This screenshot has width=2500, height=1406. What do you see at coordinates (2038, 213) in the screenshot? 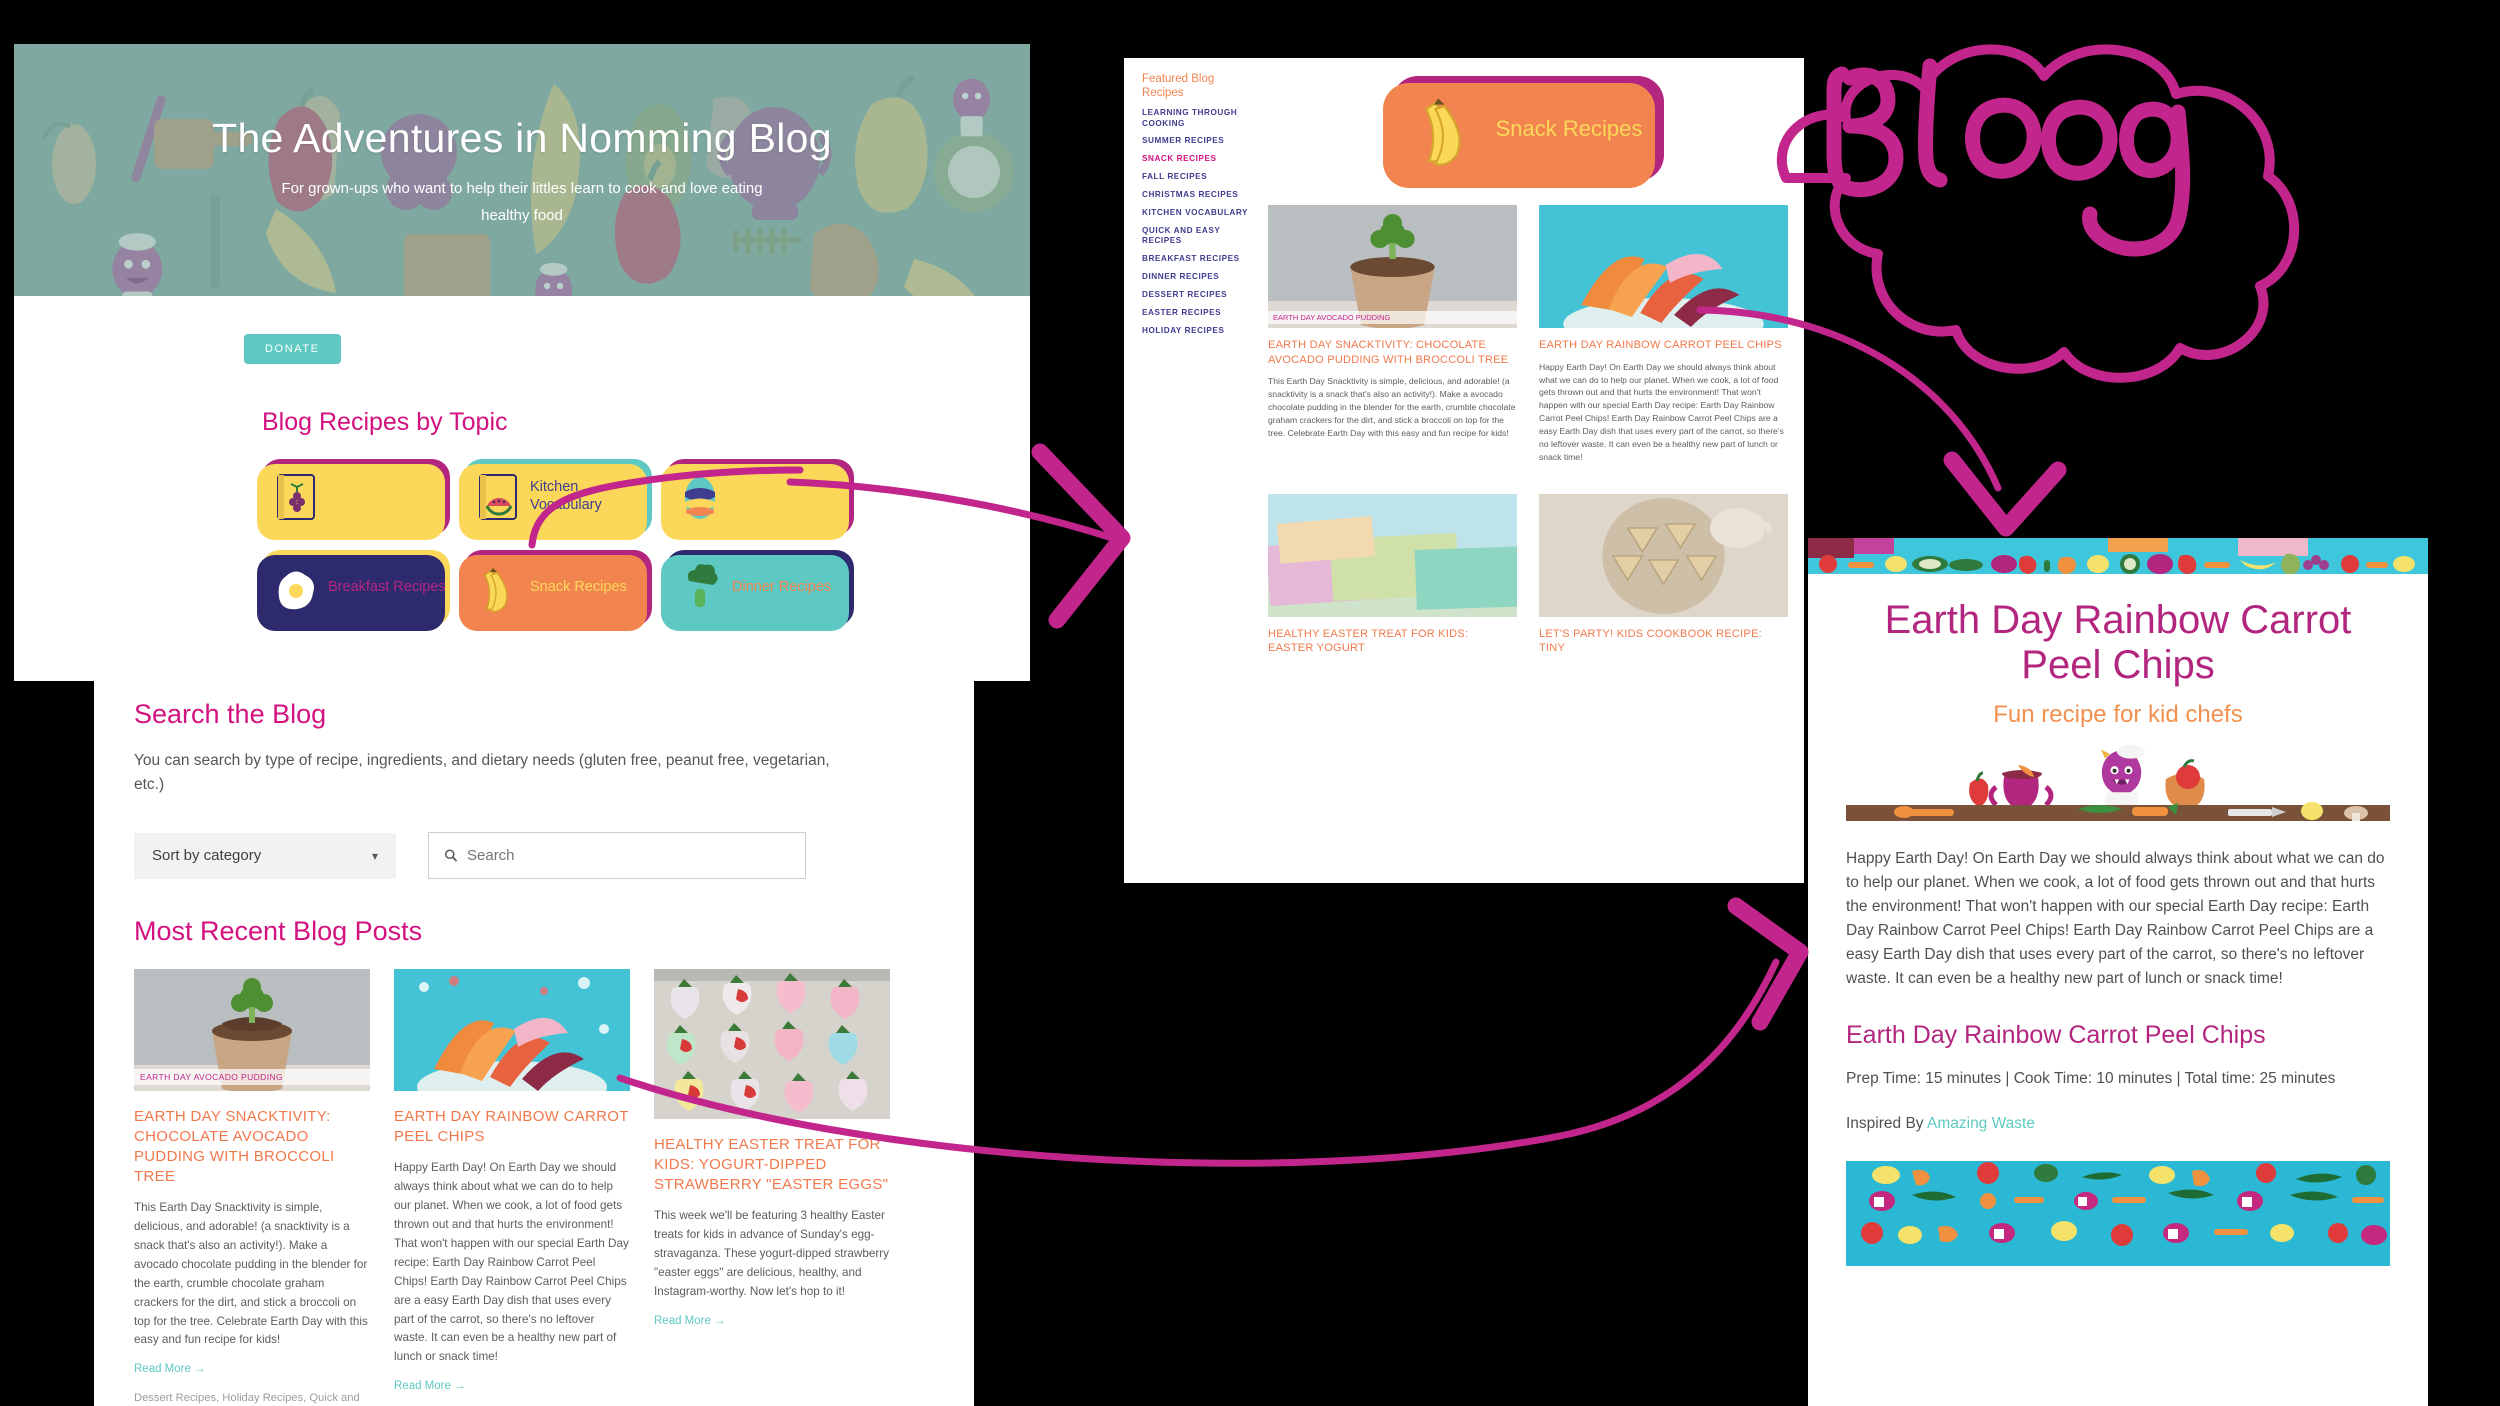
I see `annotation-callout-blog` at bounding box center [2038, 213].